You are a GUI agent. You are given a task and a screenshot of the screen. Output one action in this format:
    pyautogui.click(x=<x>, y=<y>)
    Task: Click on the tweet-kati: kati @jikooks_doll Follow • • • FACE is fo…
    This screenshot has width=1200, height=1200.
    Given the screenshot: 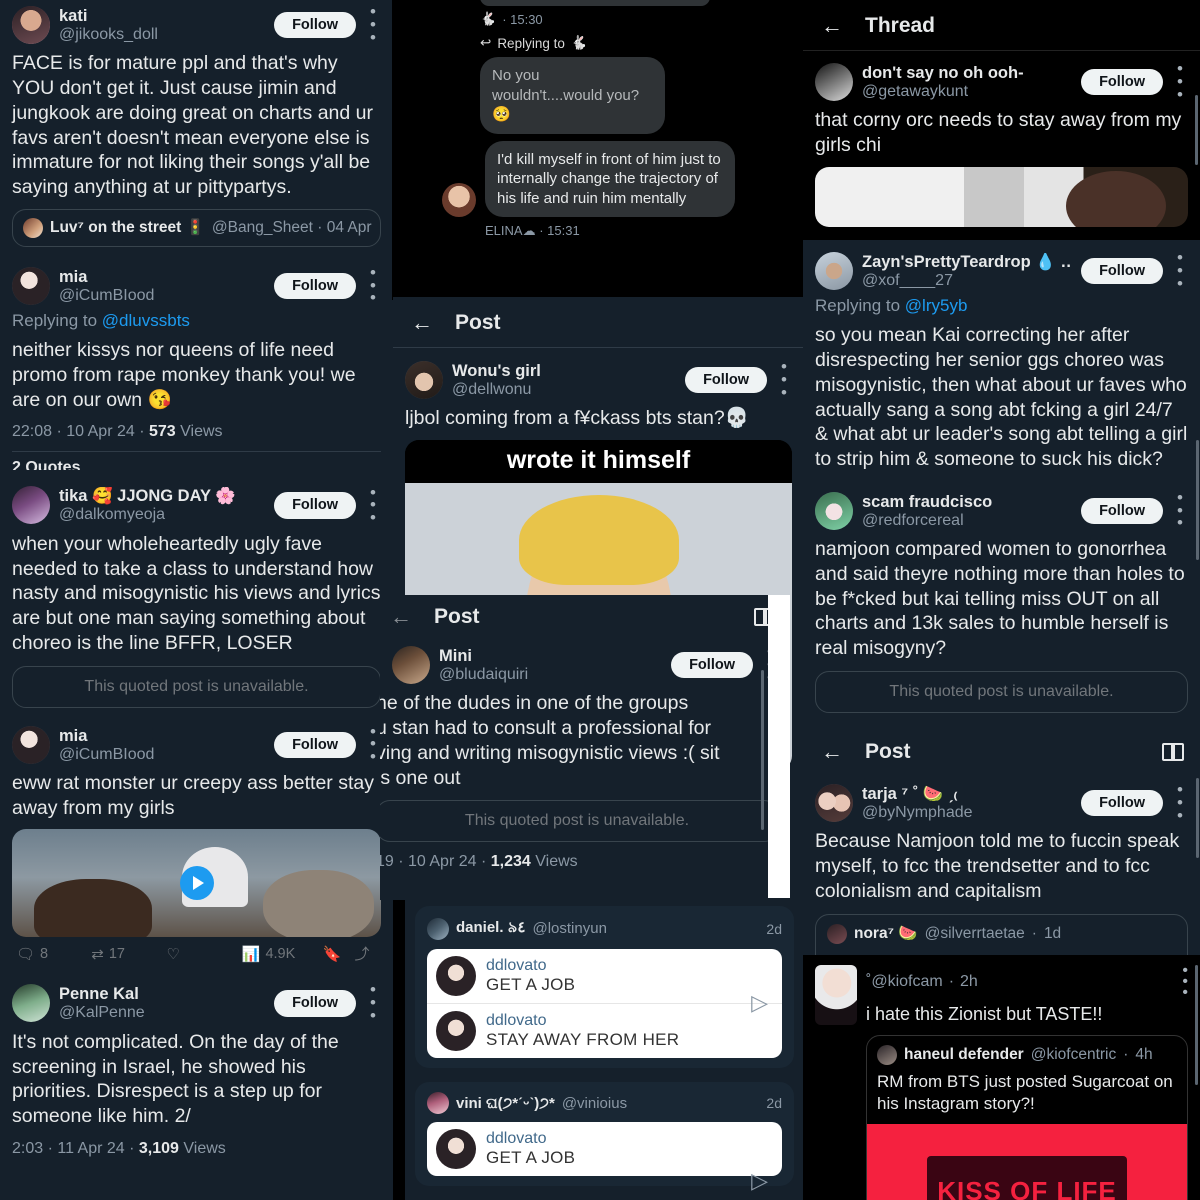 What is the action you would take?
    pyautogui.click(x=196, y=126)
    